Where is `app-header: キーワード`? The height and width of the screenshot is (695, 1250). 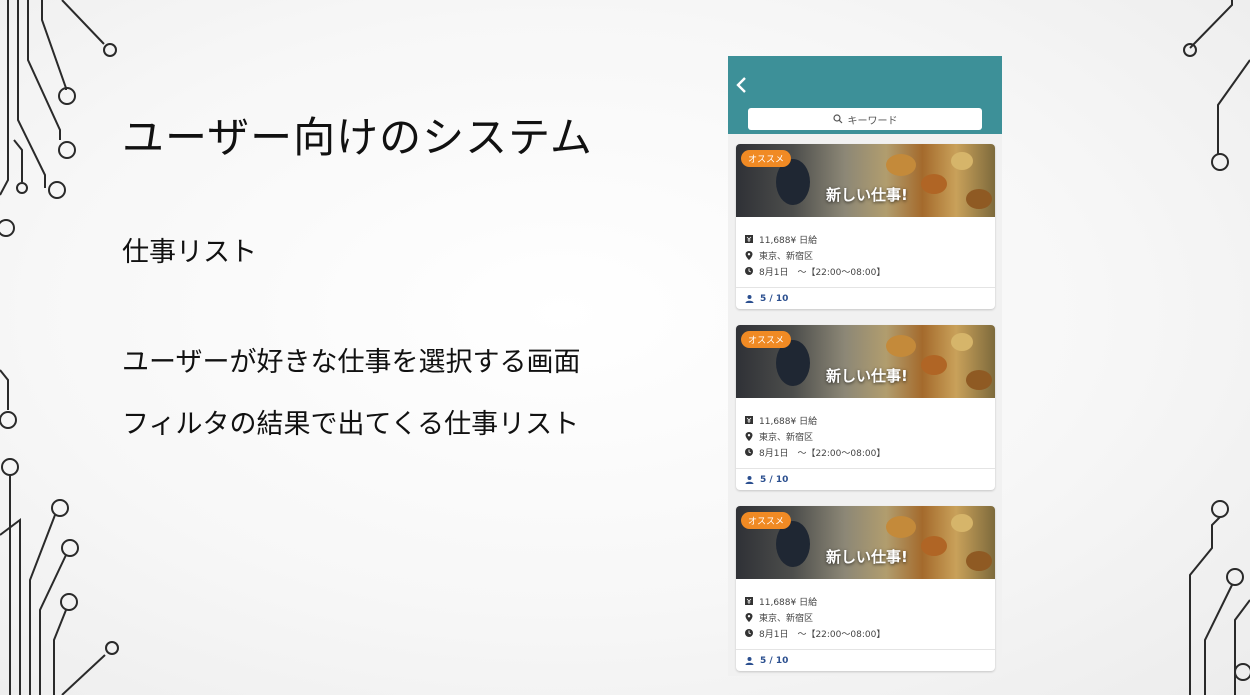
app-header: キーワード is located at coordinates (865, 95).